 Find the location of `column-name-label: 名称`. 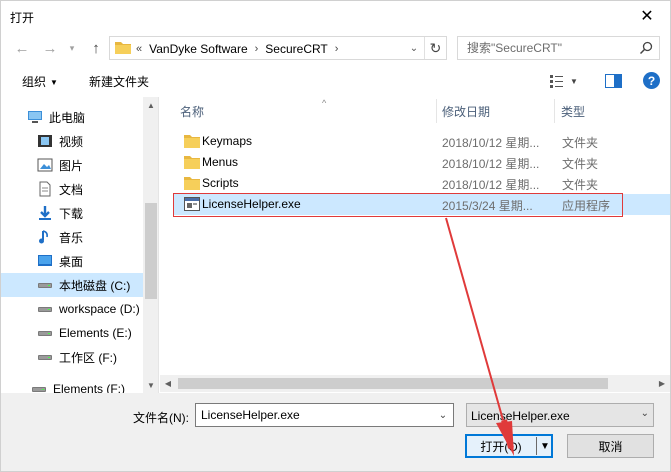

column-name-label: 名称 is located at coordinates (192, 111).